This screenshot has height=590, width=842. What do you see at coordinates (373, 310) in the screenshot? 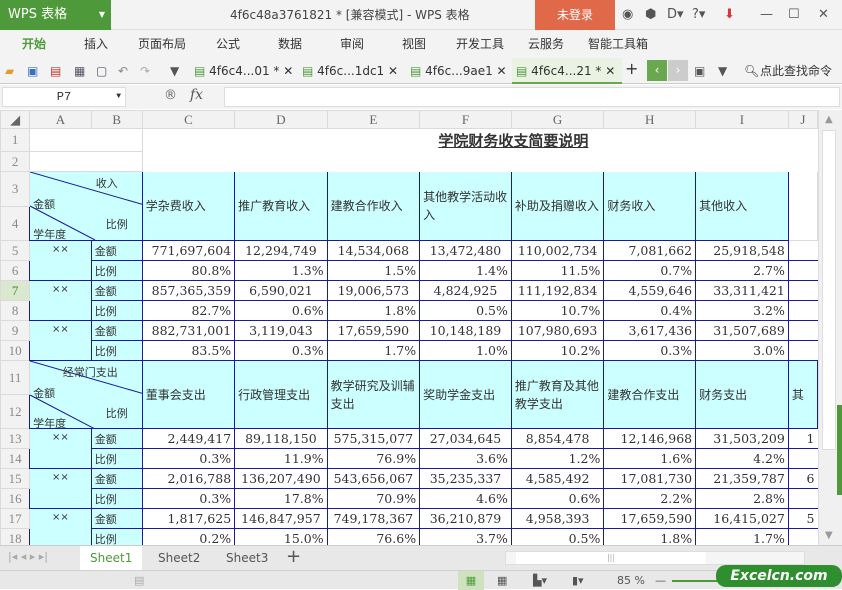
I see `ratio-cell: 1.8%` at bounding box center [373, 310].